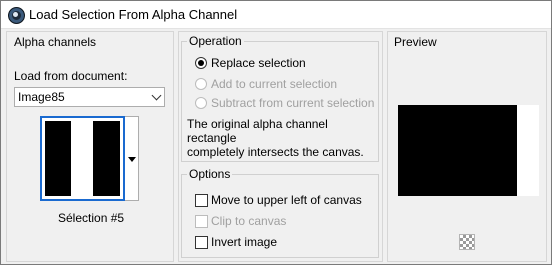 This screenshot has width=552, height=265. What do you see at coordinates (201, 221) in the screenshot?
I see `clip-to-canvas-checkbox` at bounding box center [201, 221].